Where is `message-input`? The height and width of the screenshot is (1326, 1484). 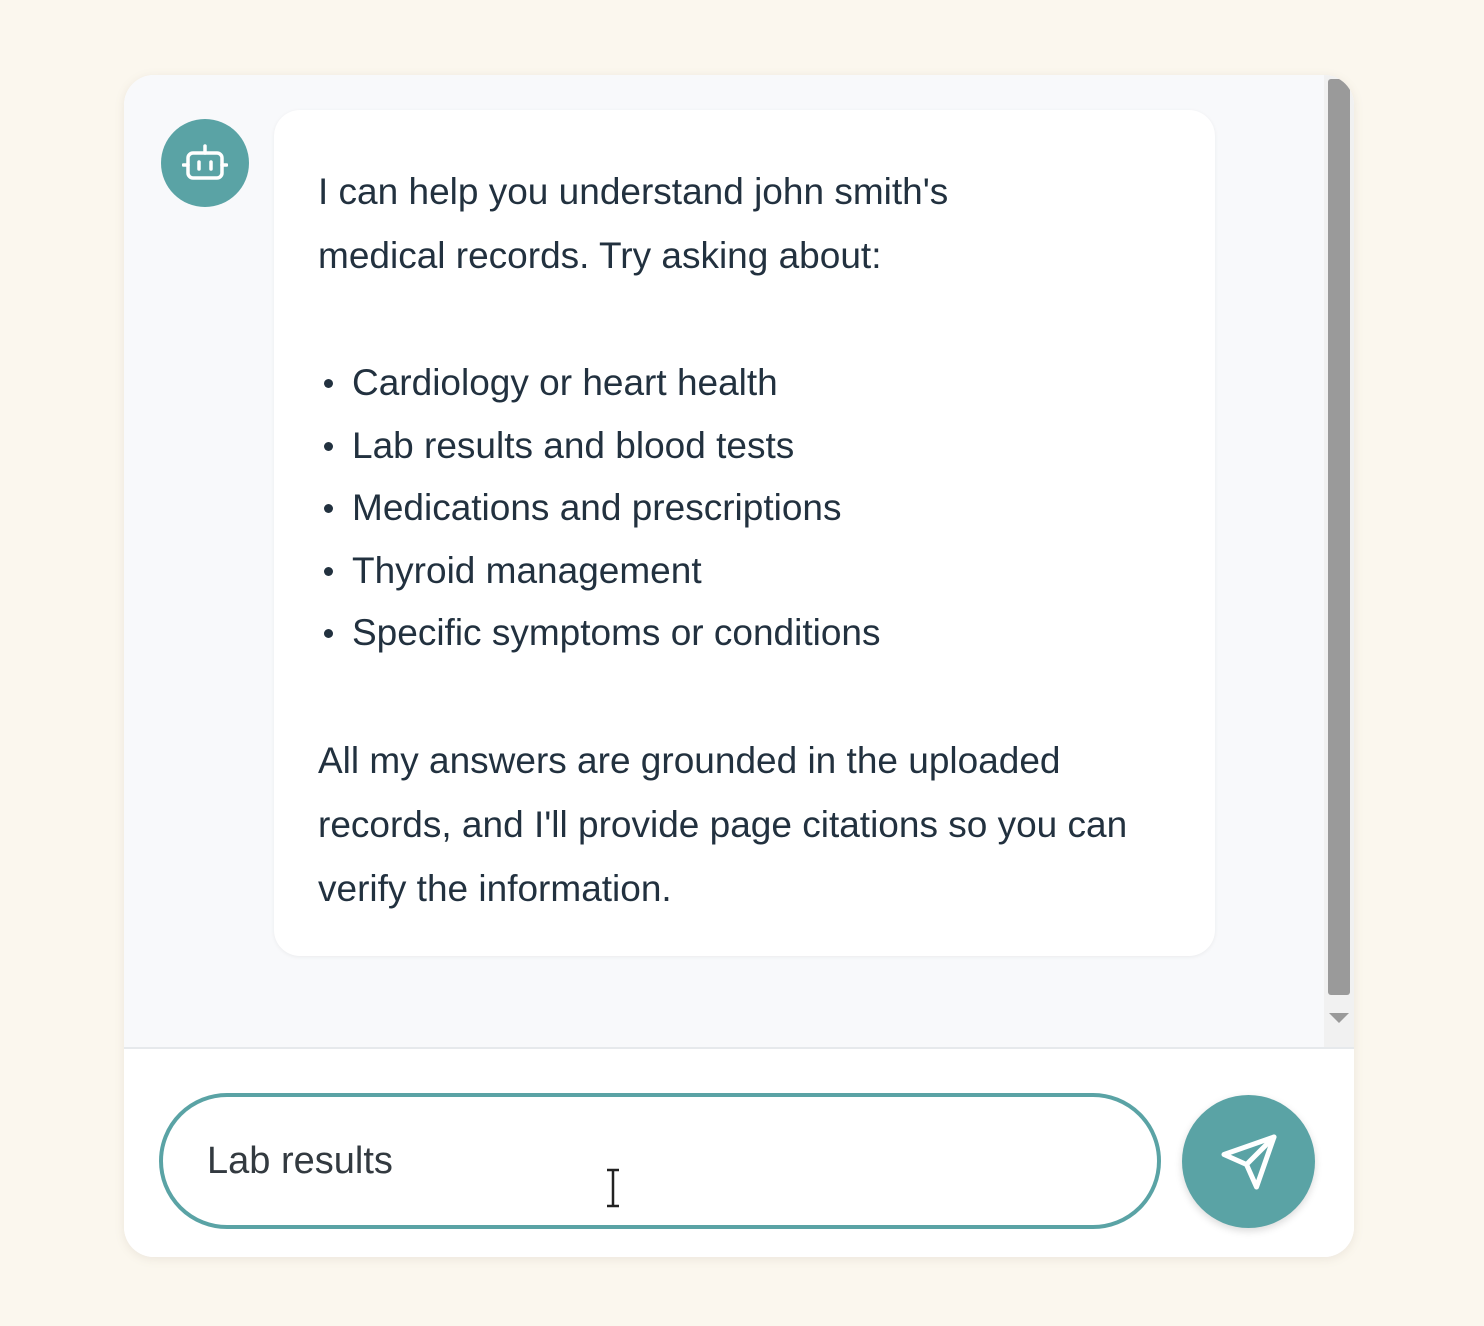 message-input is located at coordinates (660, 1161).